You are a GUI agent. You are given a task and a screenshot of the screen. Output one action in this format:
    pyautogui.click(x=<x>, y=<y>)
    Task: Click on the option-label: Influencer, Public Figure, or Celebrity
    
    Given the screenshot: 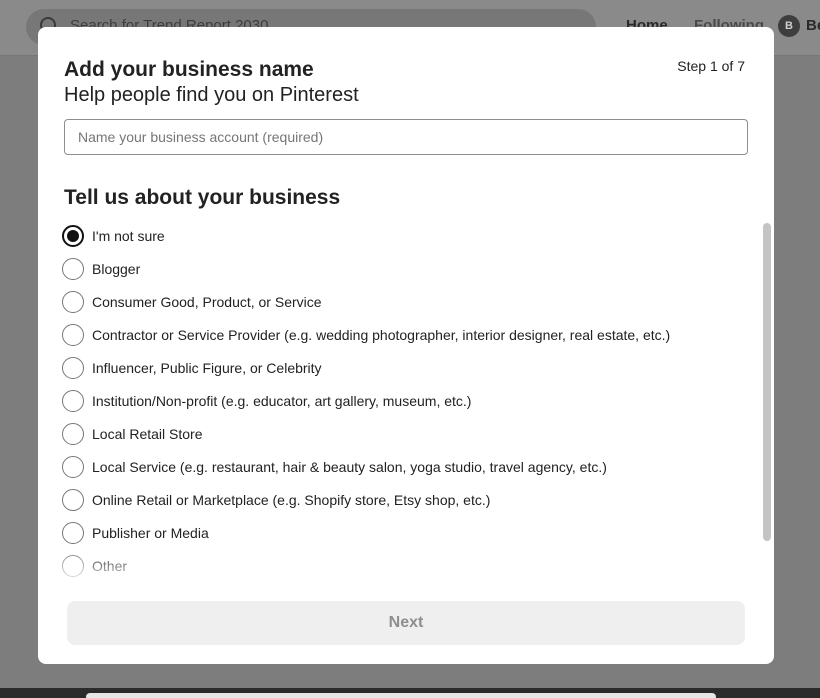 What is the action you would take?
    pyautogui.click(x=207, y=368)
    